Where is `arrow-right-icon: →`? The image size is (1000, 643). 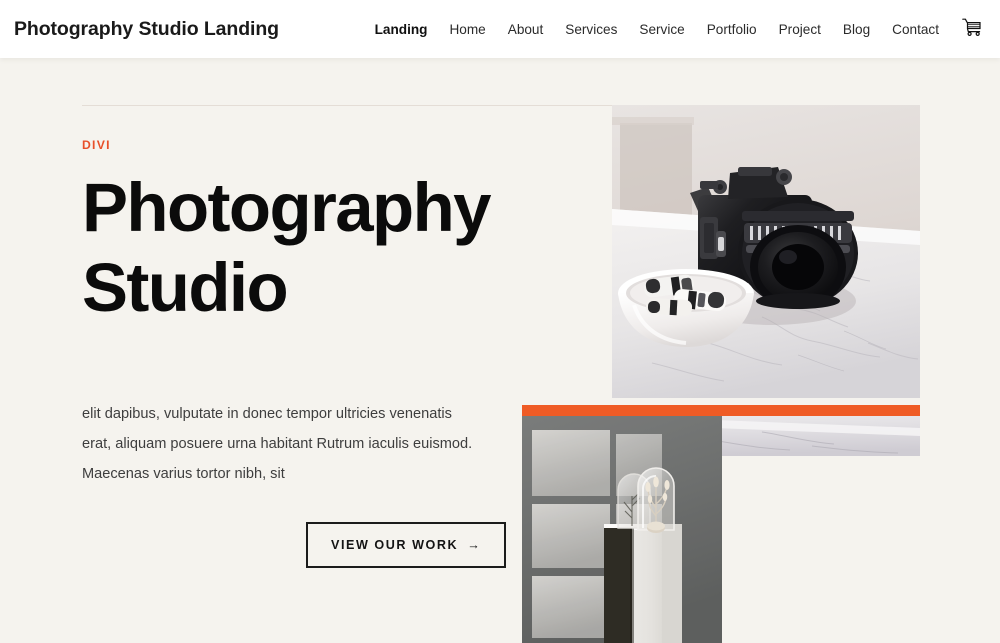 arrow-right-icon: → is located at coordinates (474, 544).